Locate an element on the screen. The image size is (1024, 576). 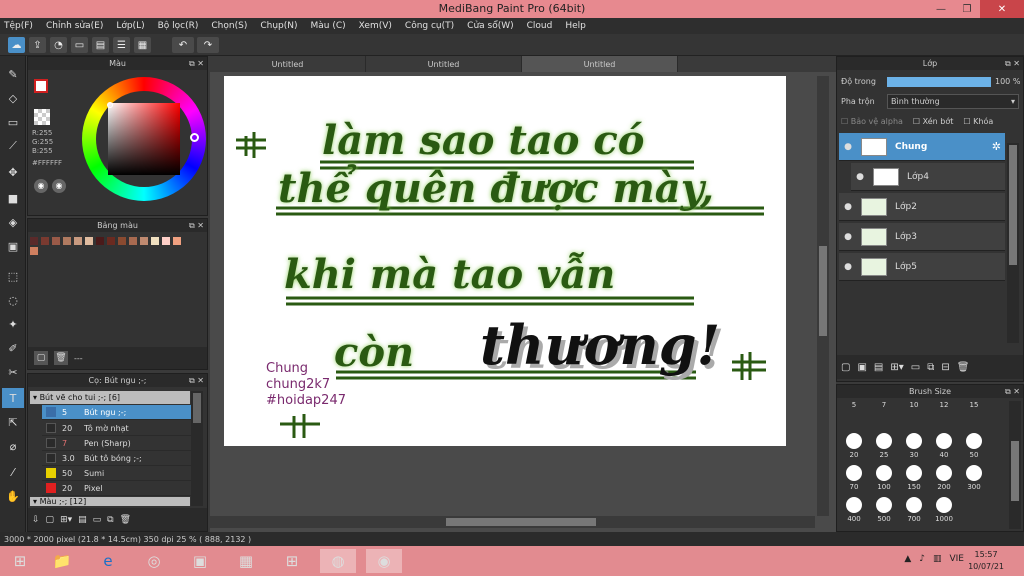
marquee-tool-icon: ⬚ is located at coordinates (13, 276).